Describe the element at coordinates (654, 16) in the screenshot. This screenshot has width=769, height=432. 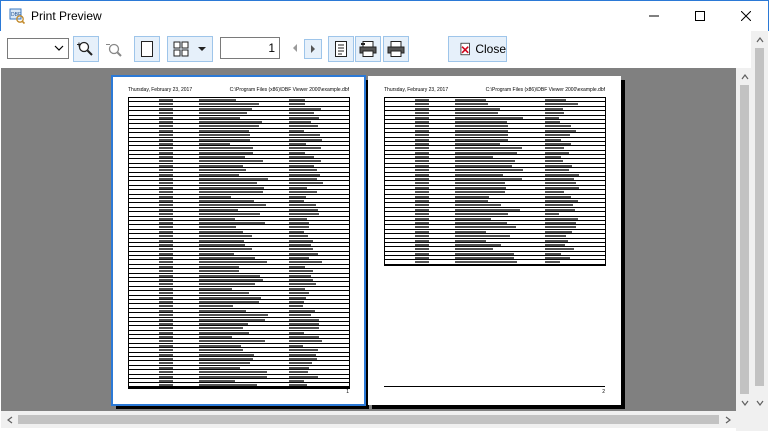
I see `minimize-button` at that location.